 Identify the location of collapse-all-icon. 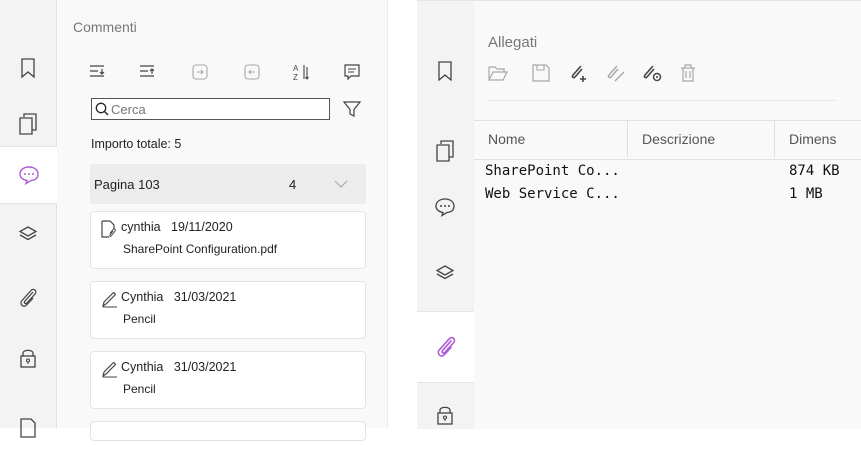
(147, 71).